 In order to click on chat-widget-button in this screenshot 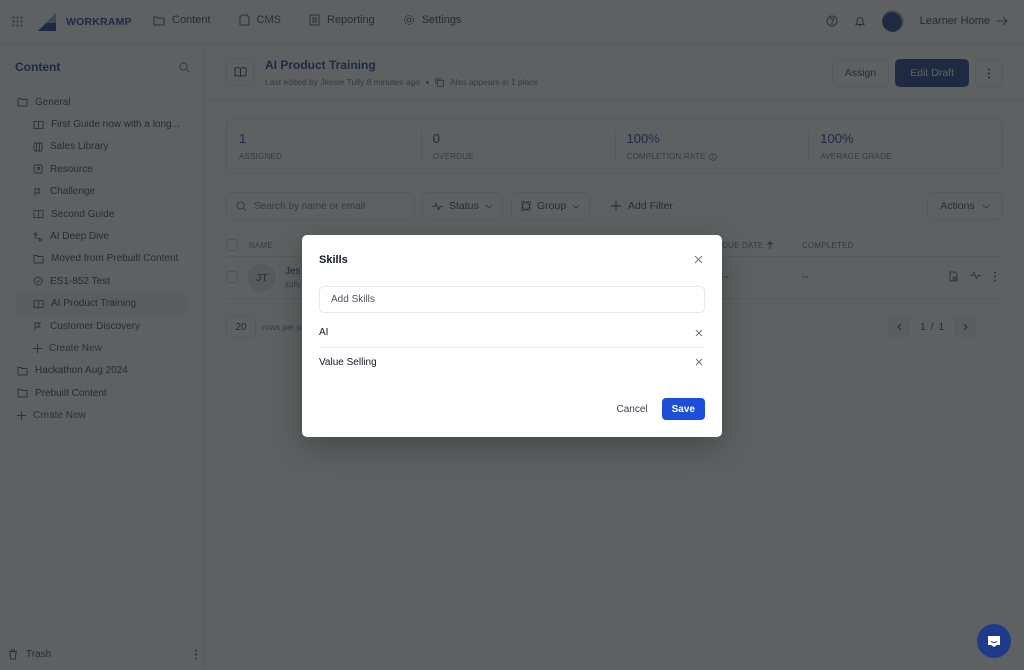, I will do `click(994, 641)`.